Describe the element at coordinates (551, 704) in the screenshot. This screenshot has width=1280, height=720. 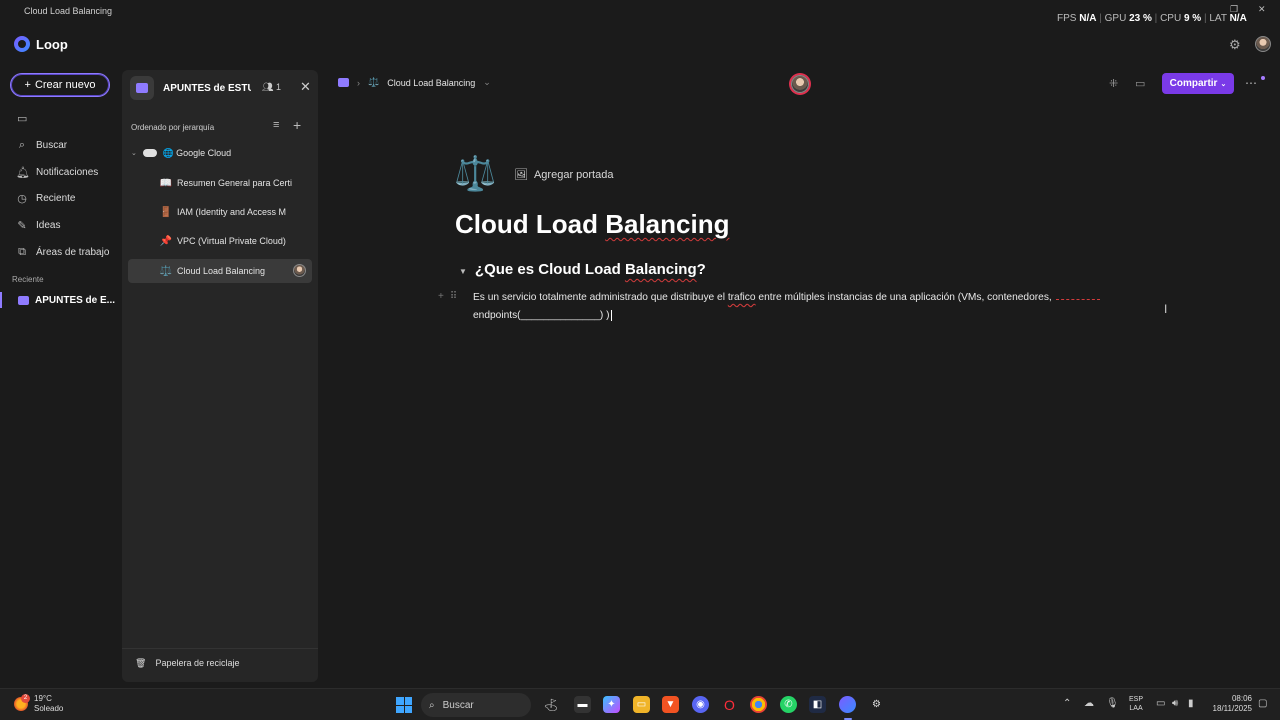
I see `golf-app-icon: ⛳︎` at that location.